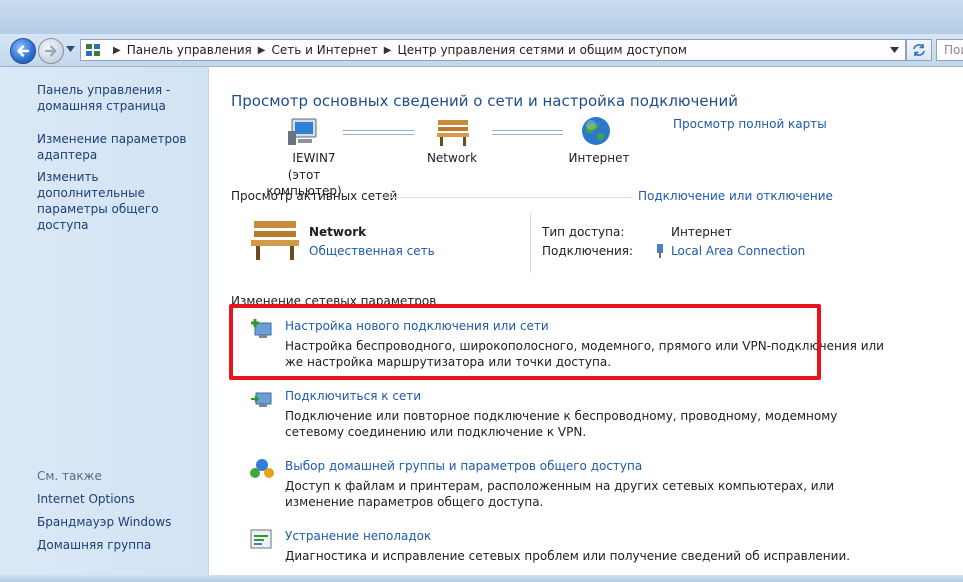  Describe the element at coordinates (70, 49) in the screenshot. I see `history-dropdown-icon` at that location.